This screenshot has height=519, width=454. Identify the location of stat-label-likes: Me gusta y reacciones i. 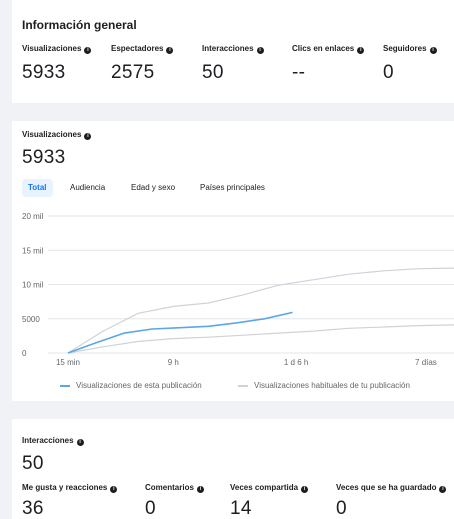
(70, 488).